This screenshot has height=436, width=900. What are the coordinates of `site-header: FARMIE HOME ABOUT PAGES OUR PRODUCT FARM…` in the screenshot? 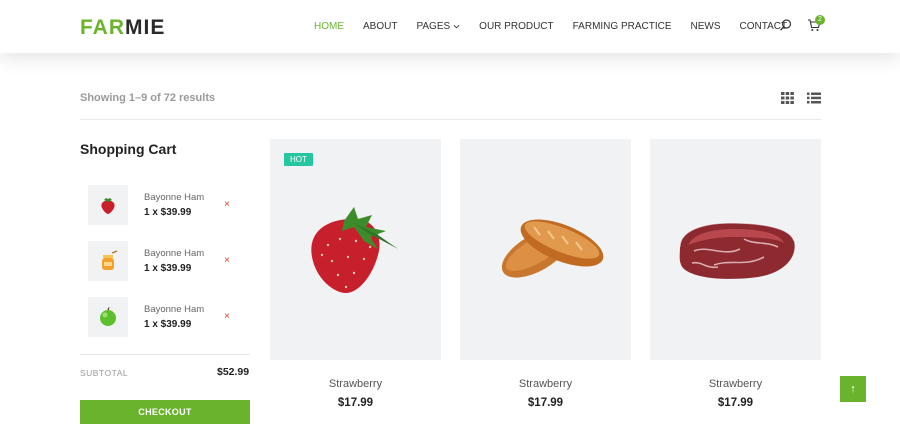 It's located at (450, 26).